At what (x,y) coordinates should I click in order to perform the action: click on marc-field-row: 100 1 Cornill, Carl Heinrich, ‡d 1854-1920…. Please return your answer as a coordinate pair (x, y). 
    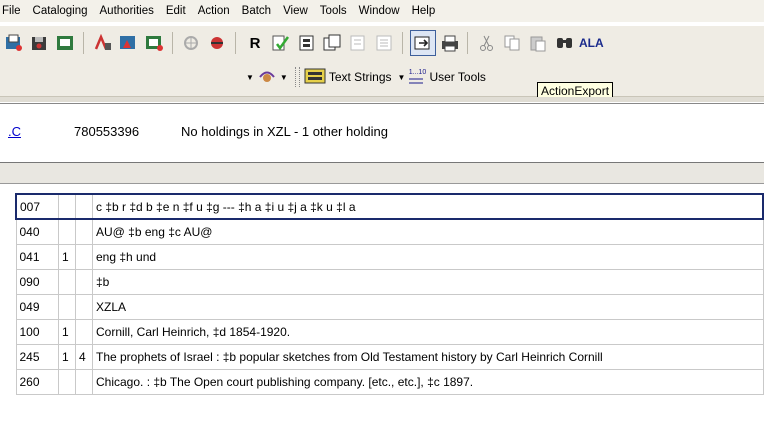
    Looking at the image, I should click on (389, 331).